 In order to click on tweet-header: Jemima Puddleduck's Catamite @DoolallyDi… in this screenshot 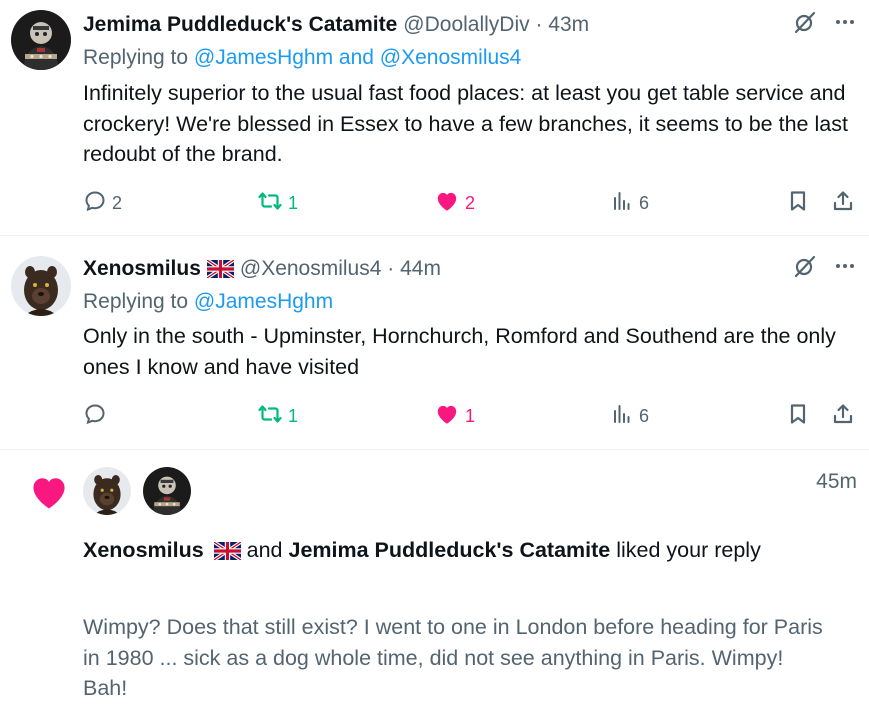, I will do `click(476, 25)`.